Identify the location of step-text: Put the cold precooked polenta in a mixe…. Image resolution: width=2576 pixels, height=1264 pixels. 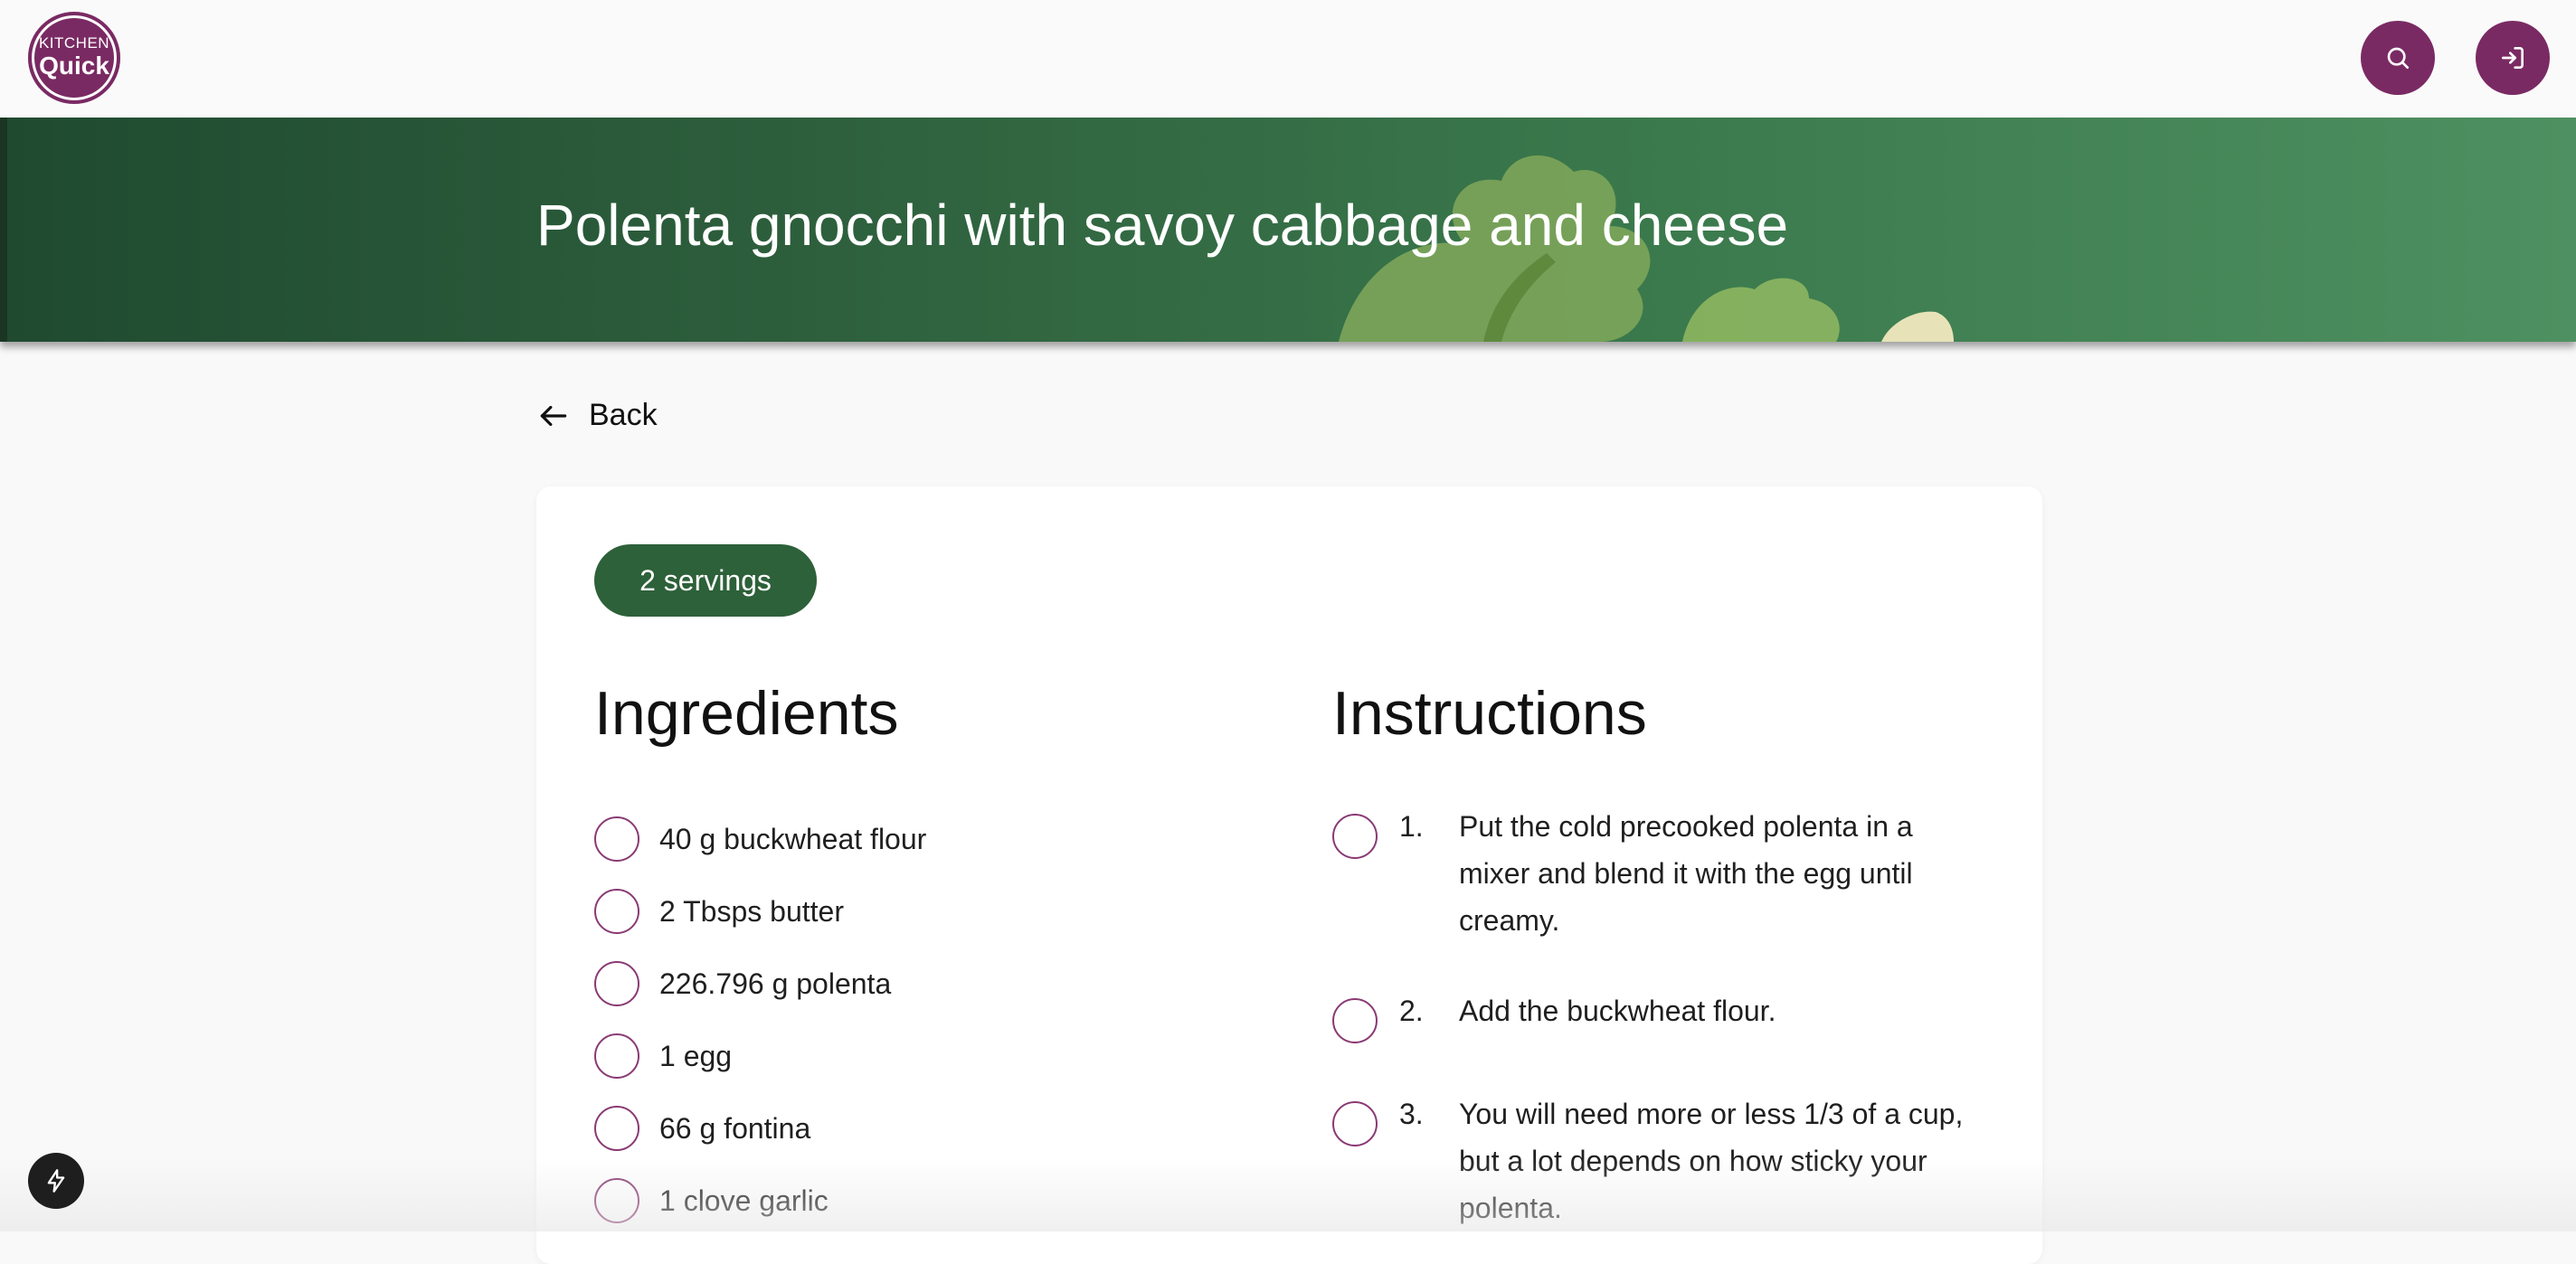
(1686, 873).